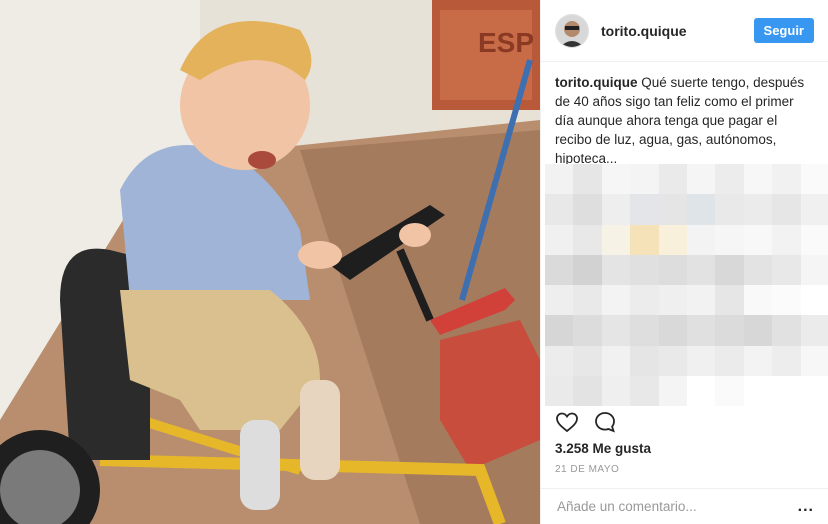 This screenshot has height=524, width=828. What do you see at coordinates (586, 424) in the screenshot?
I see `action-bar` at bounding box center [586, 424].